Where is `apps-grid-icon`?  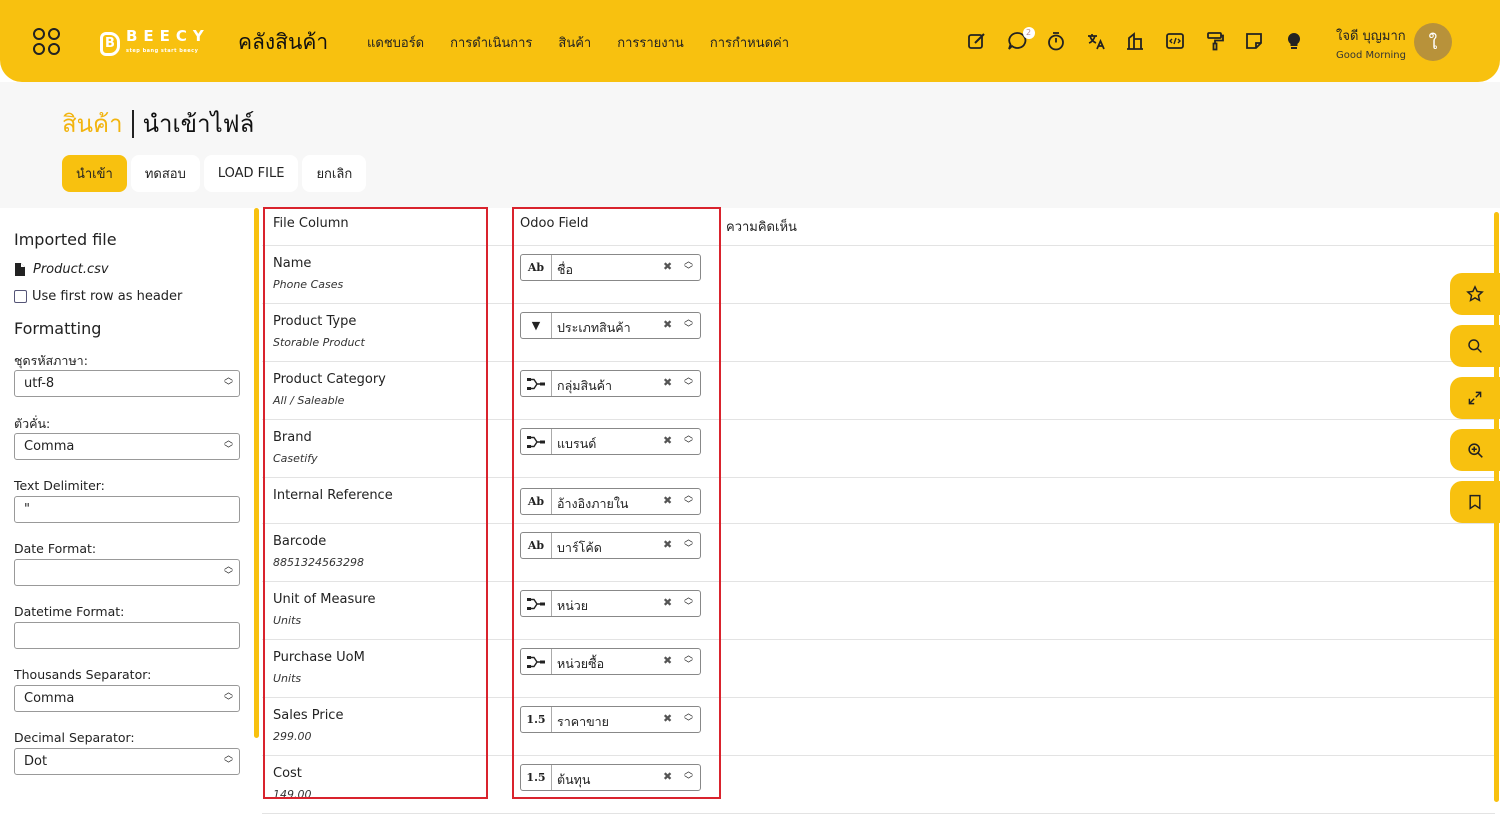
apps-grid-icon is located at coordinates (47, 42).